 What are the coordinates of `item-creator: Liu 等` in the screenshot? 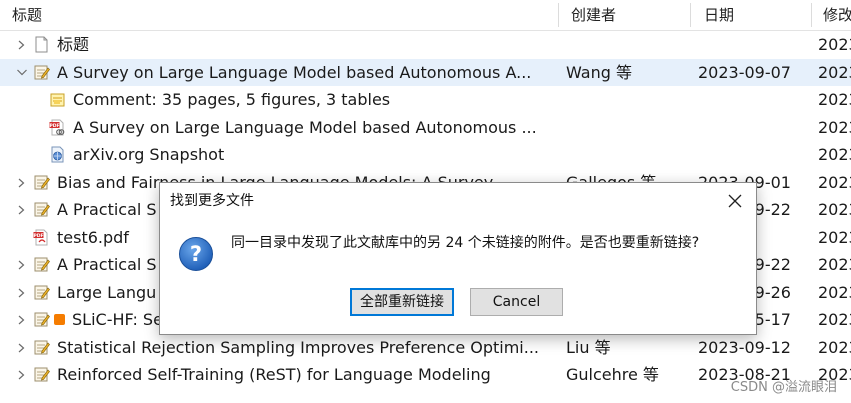 It's located at (588, 347).